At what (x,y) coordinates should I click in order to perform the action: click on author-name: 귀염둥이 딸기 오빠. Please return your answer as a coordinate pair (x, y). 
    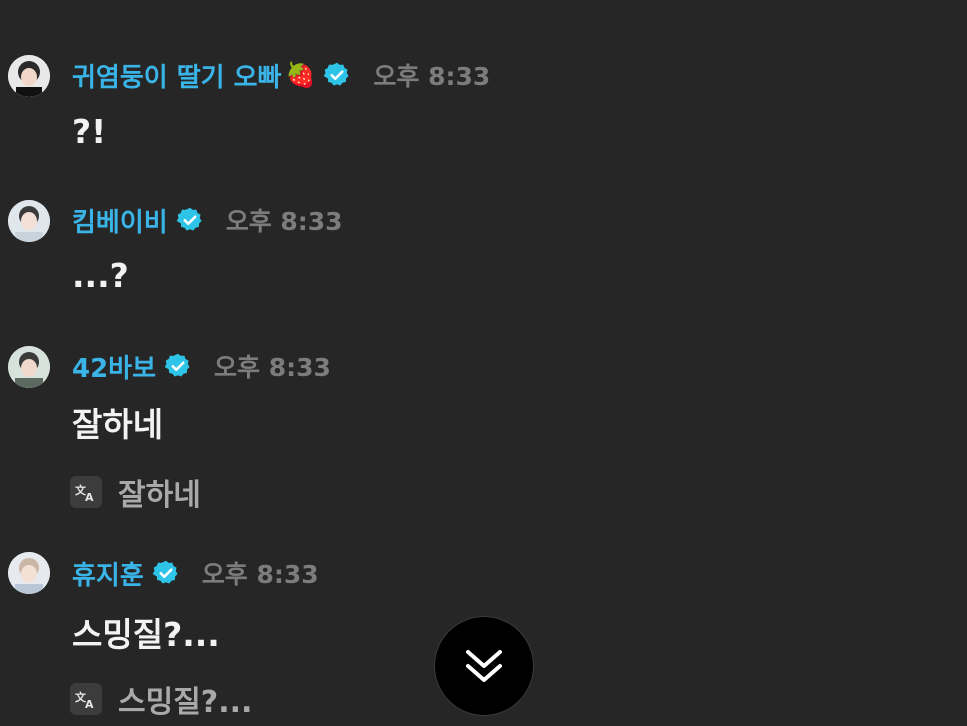
    Looking at the image, I should click on (176, 75).